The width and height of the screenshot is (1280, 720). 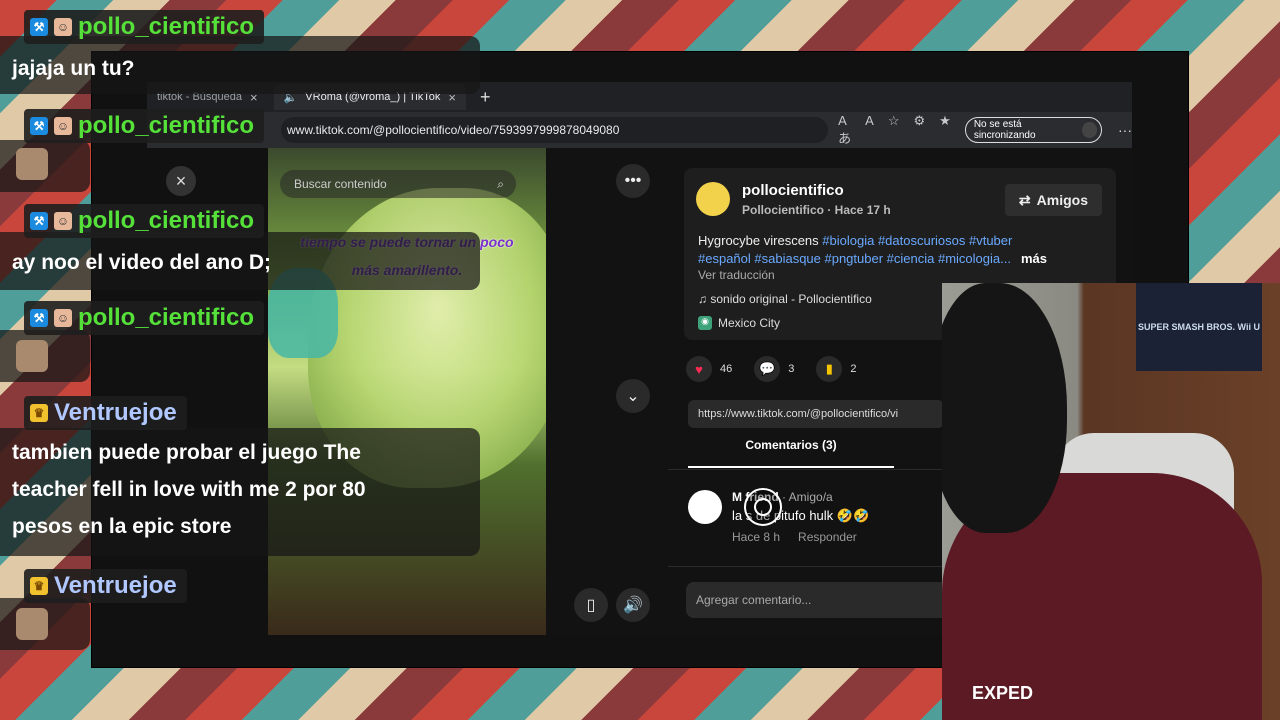 I want to click on chat-message: ay noo el video del ano D;, so click(x=142, y=262).